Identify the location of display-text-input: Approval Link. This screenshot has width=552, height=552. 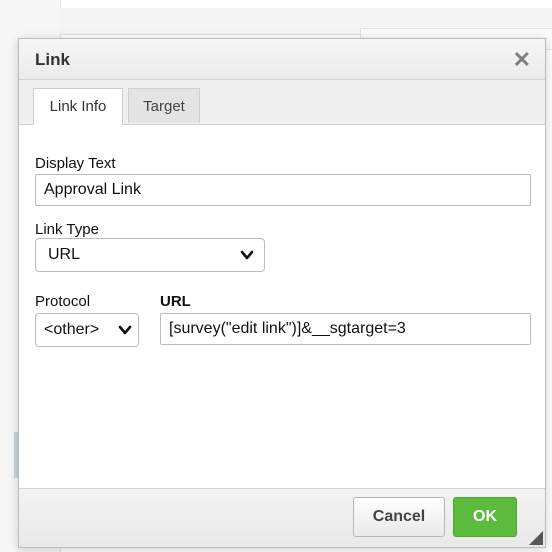
(283, 190).